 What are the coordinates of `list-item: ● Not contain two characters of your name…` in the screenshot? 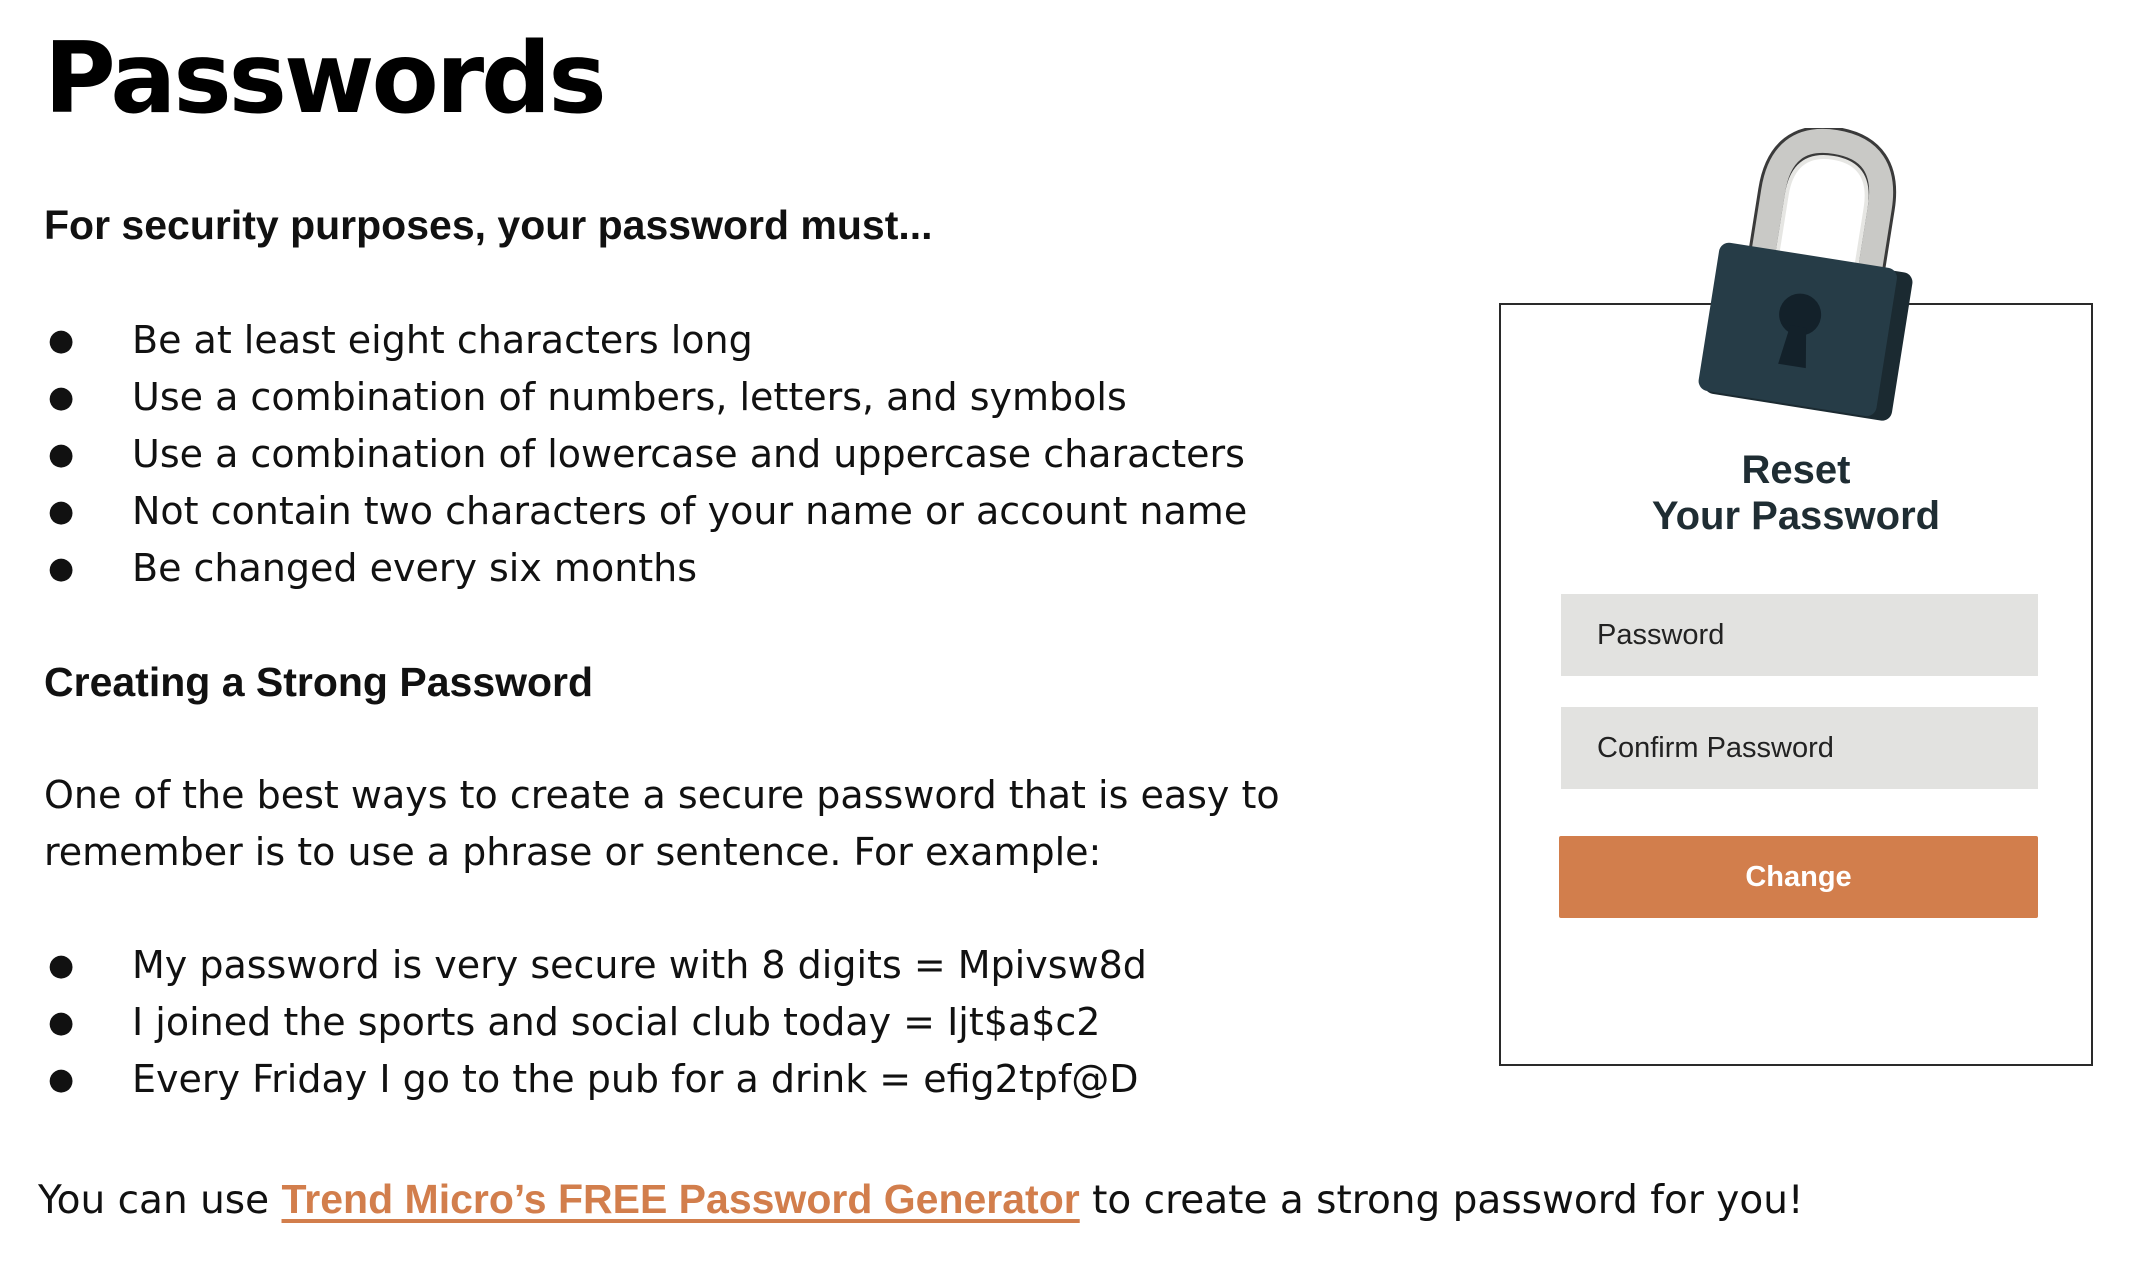 It's located at (734, 511).